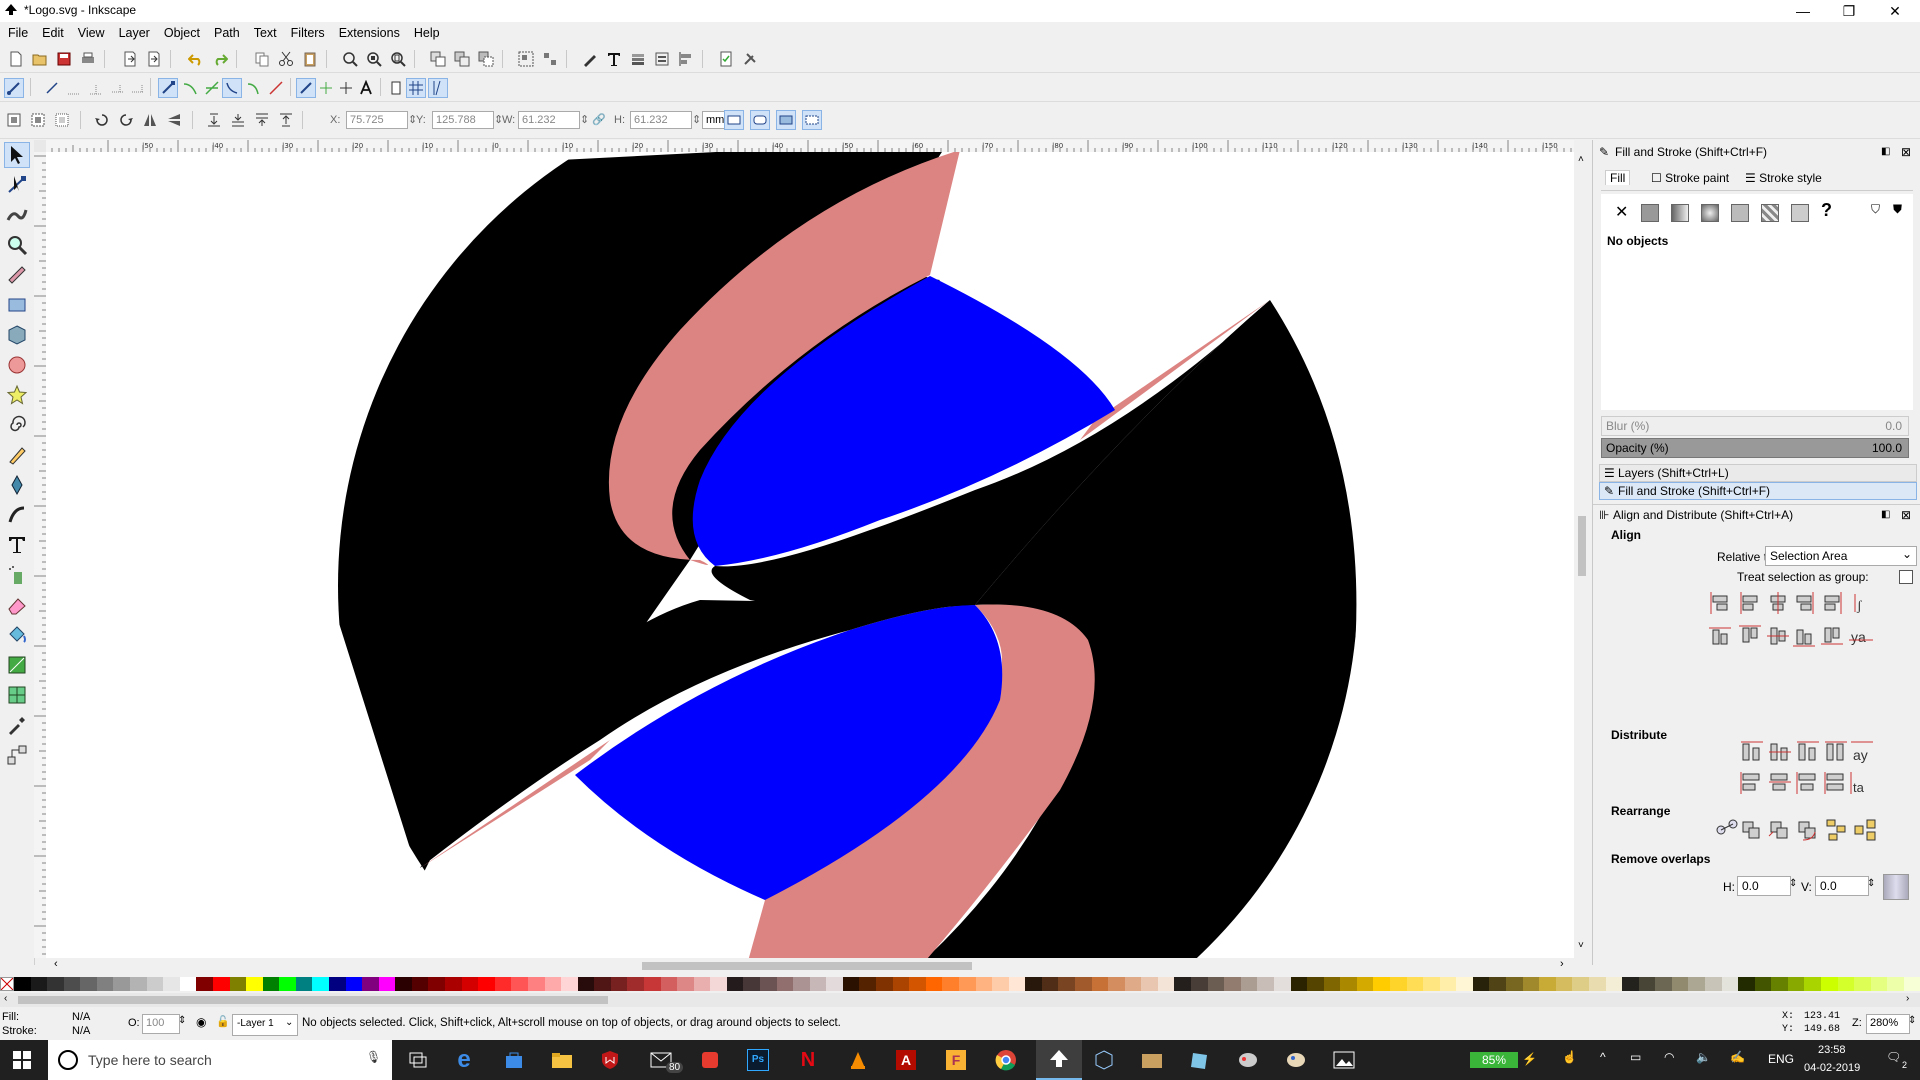 The image size is (1920, 1080). Describe the element at coordinates (1755, 448) in the screenshot. I see `opacity-slider: Opacity (%) 100.0` at that location.